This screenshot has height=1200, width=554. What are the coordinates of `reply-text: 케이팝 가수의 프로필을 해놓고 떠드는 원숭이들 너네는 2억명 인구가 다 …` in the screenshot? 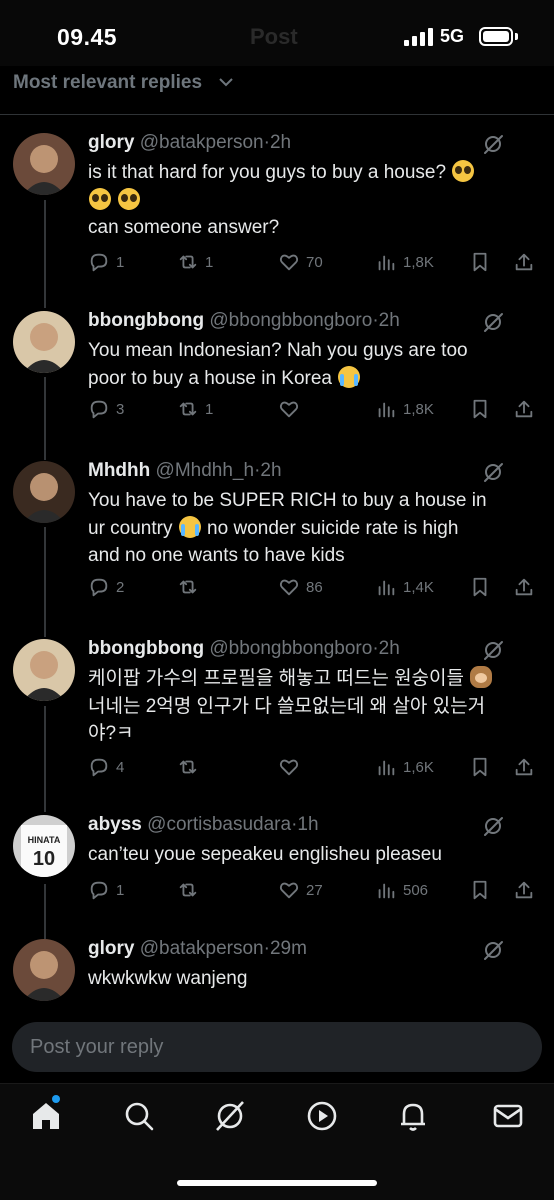 It's located at (308, 706).